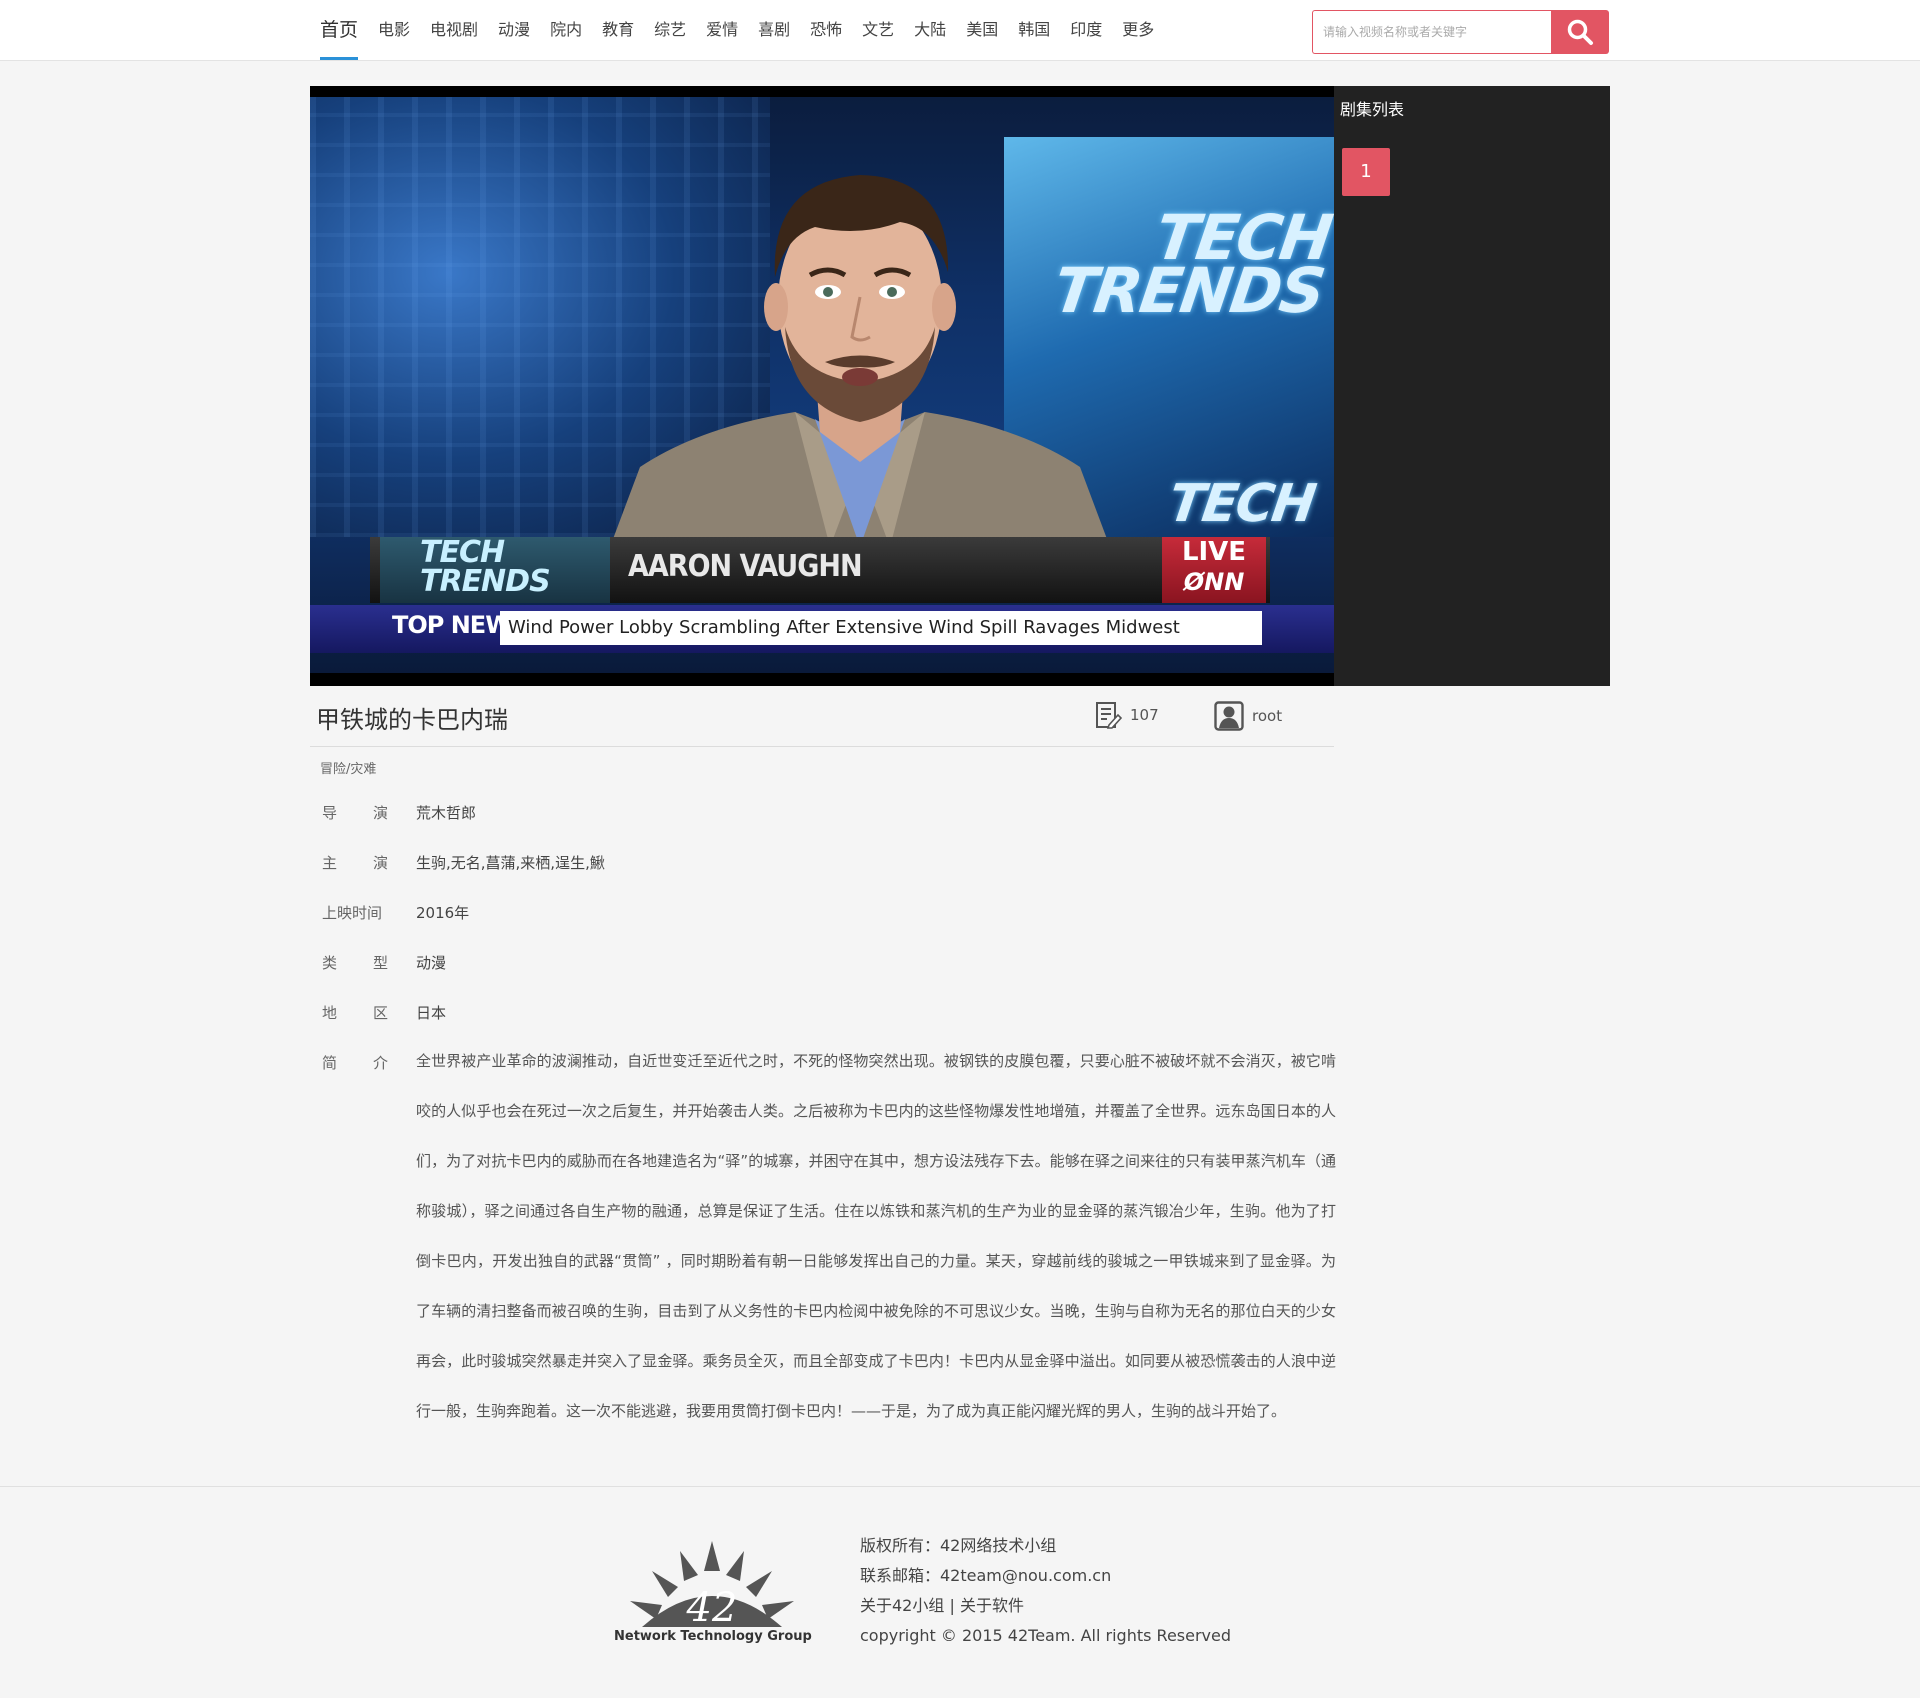 The image size is (1920, 1698). Describe the element at coordinates (446, 813) in the screenshot. I see `director-value: 荒木哲郎` at that location.